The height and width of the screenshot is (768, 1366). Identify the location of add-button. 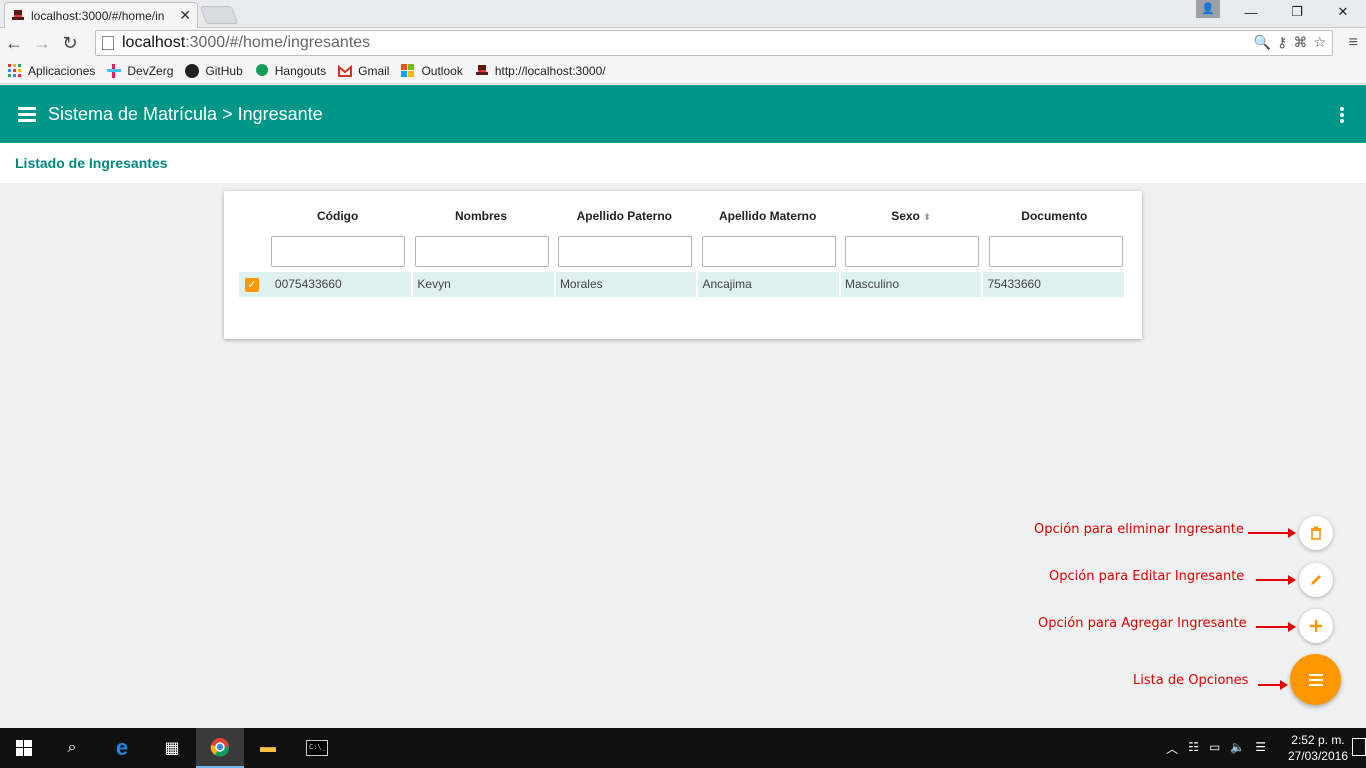
(1316, 626).